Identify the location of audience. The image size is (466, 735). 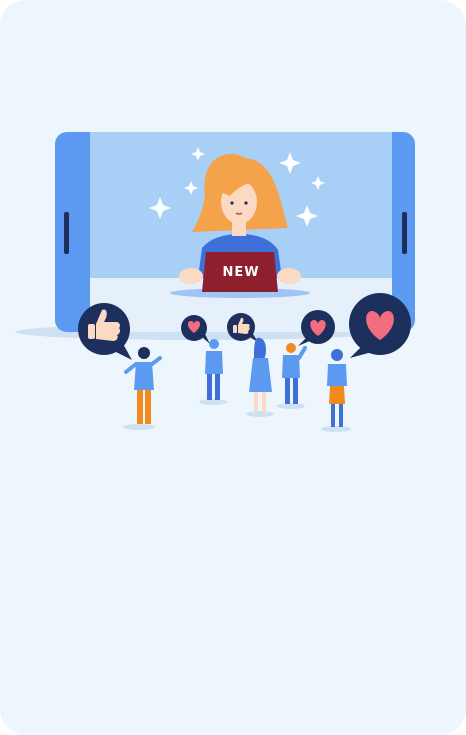
(237, 384).